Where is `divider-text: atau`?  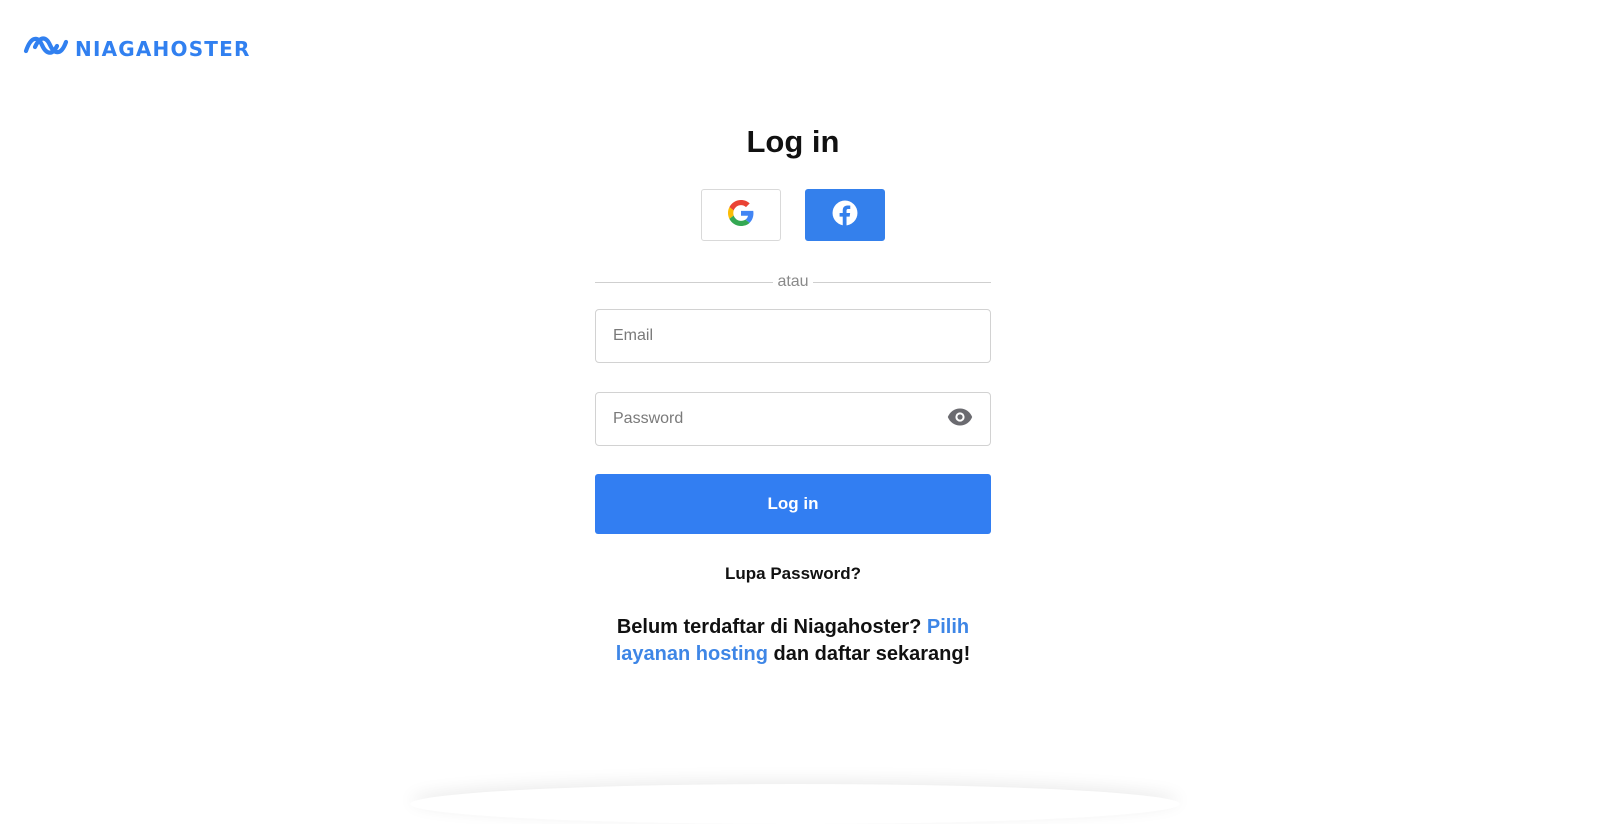 divider-text: atau is located at coordinates (793, 281).